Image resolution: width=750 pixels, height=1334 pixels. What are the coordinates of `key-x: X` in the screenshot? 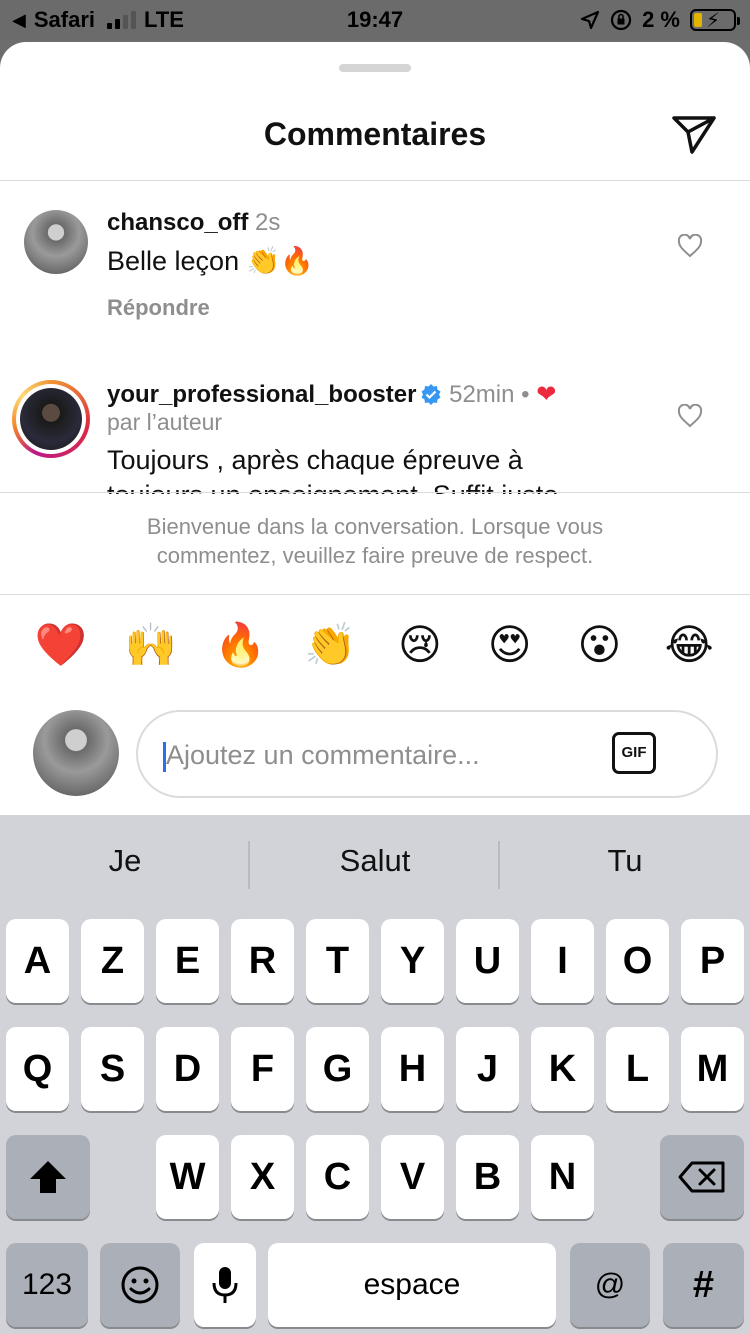 It's located at (262, 1177).